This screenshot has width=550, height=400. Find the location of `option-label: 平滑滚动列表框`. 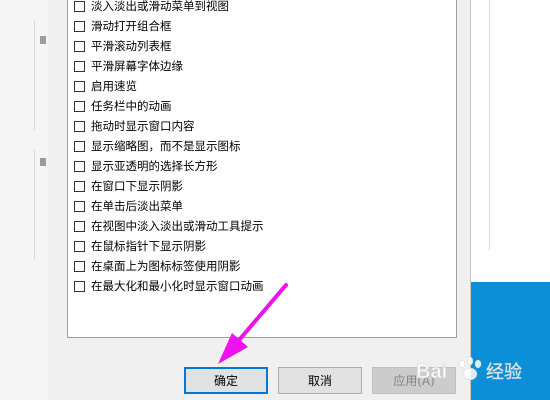

option-label: 平滑滚动列表框 is located at coordinates (131, 46).